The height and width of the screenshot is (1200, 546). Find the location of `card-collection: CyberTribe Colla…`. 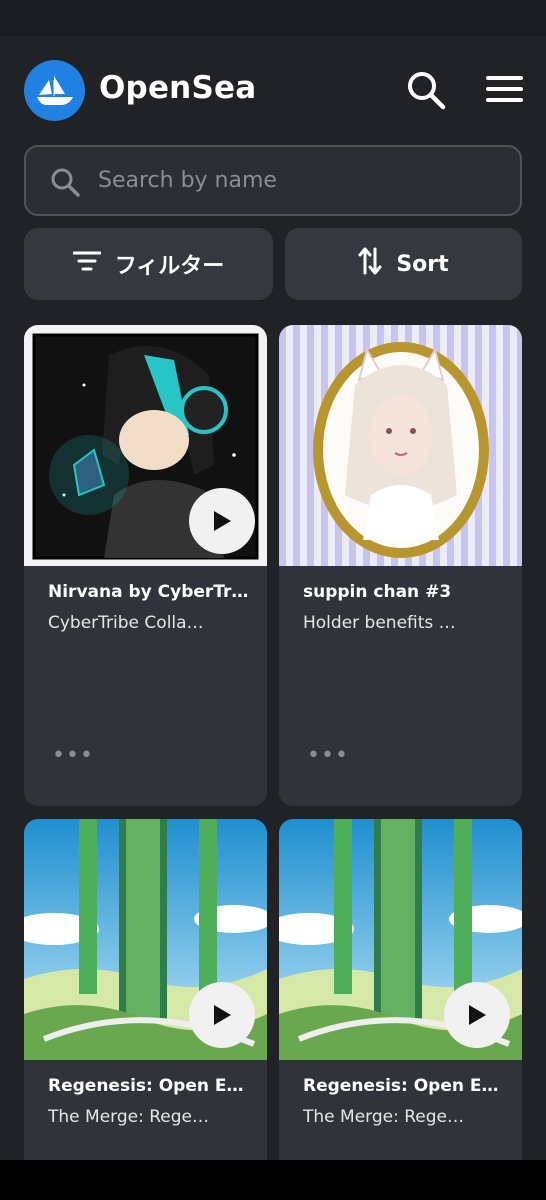

card-collection: CyberTribe Colla… is located at coordinates (126, 623).